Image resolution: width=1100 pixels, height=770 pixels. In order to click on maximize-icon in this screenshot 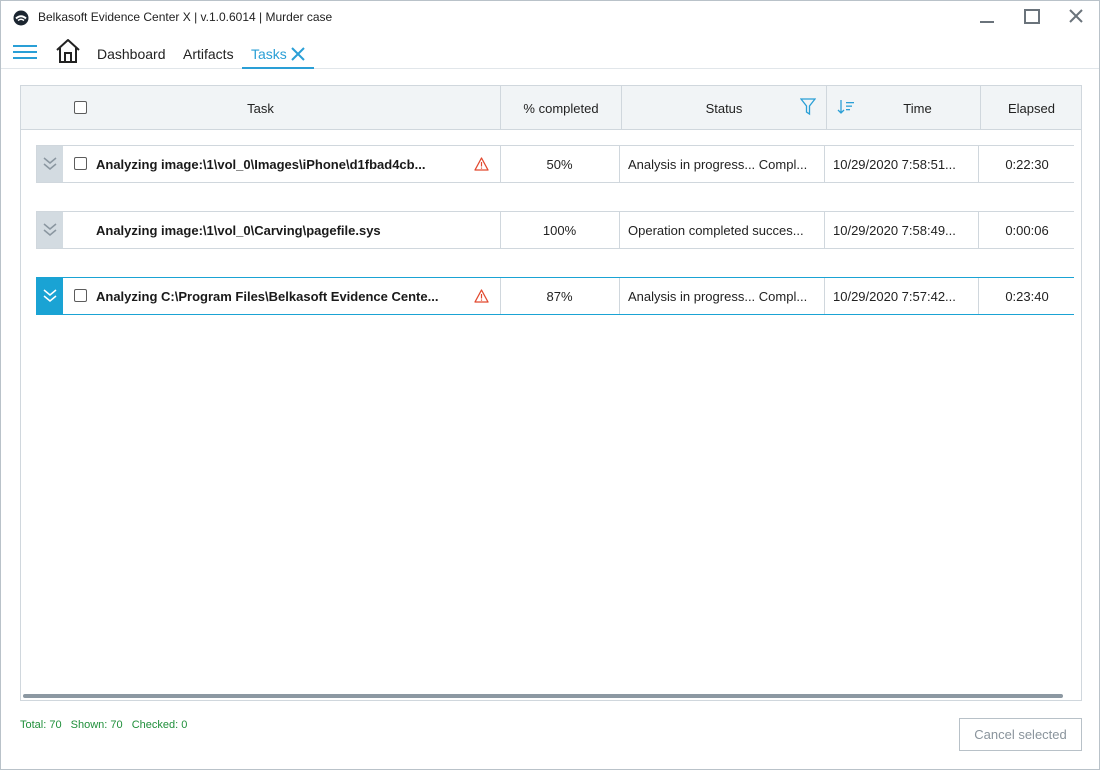, I will do `click(1032, 17)`.